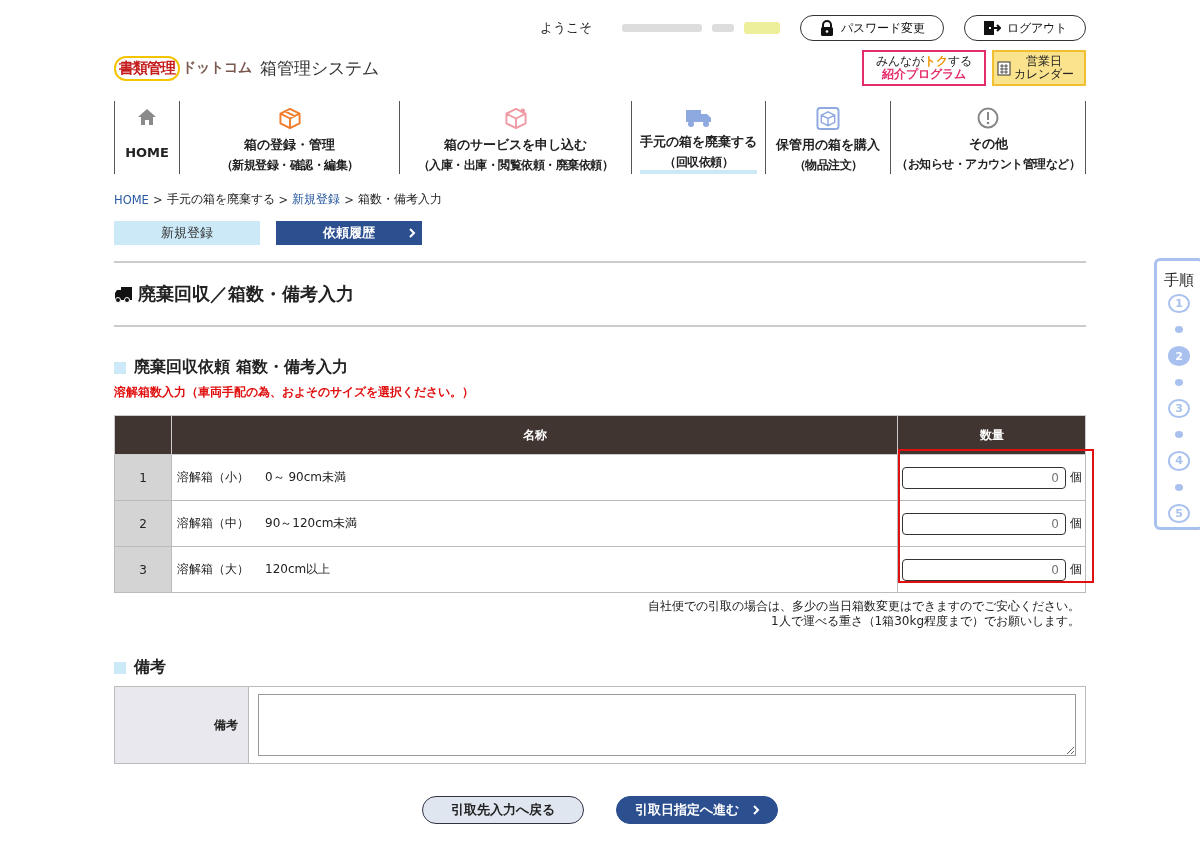 The height and width of the screenshot is (841, 1200). I want to click on nav-tab: 保管用の箱を購入 （物品注文）, so click(827, 137).